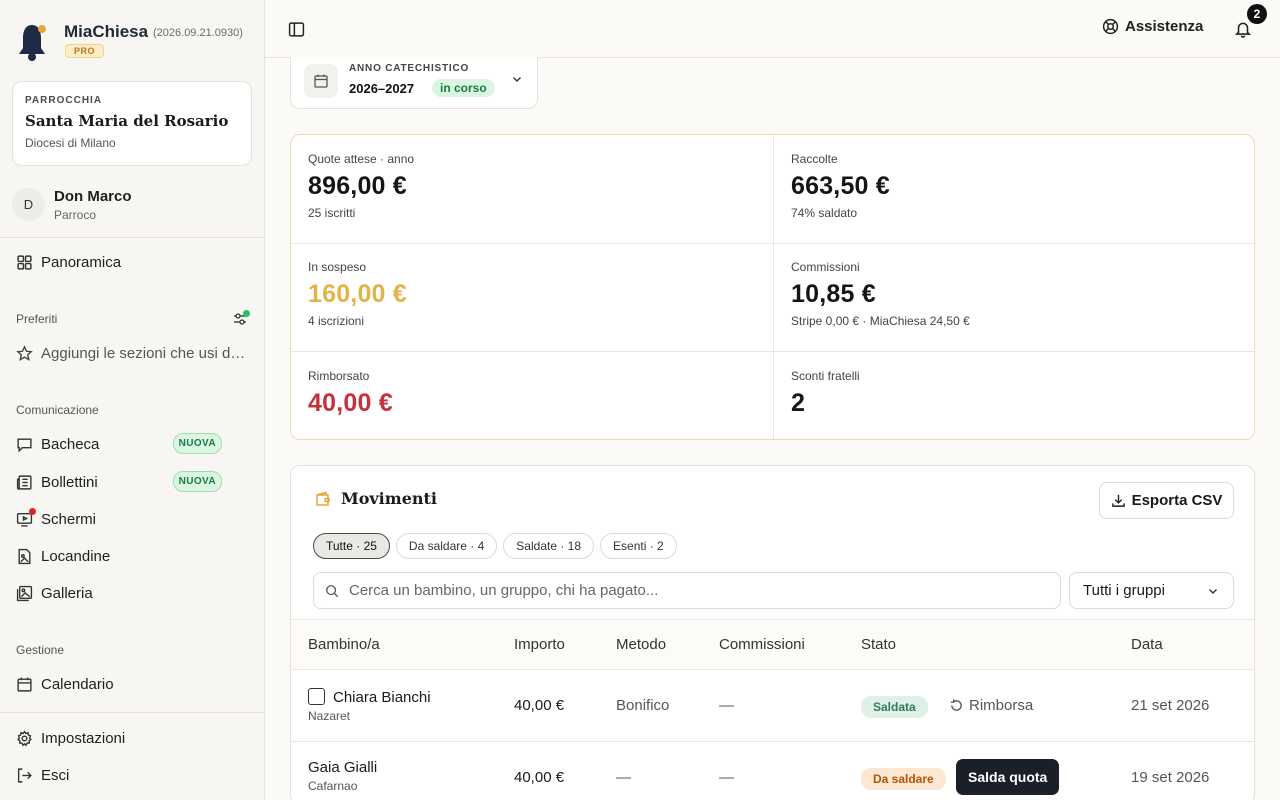 The height and width of the screenshot is (800, 1280). What do you see at coordinates (382, 697) in the screenshot?
I see `child-name: Chiara Bianchi` at bounding box center [382, 697].